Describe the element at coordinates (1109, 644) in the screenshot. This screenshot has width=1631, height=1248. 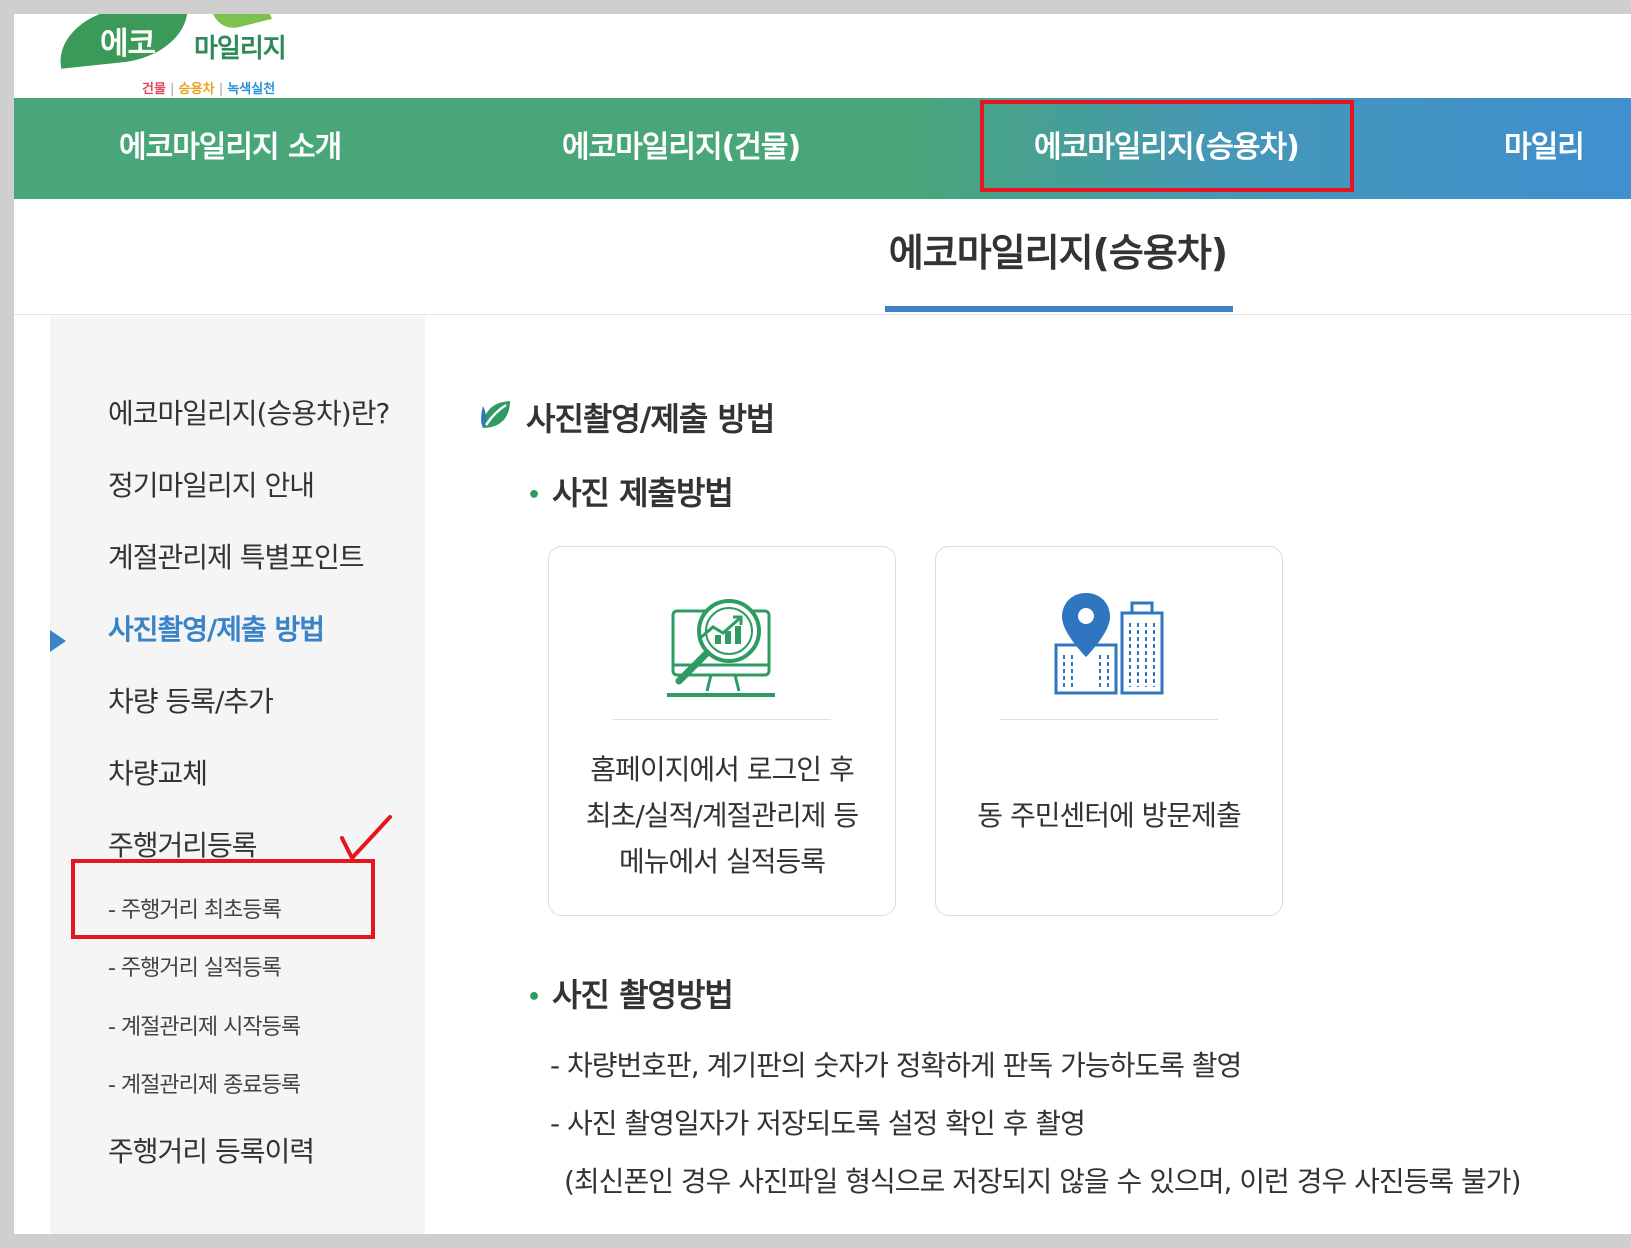
I see `location-building-icon` at that location.